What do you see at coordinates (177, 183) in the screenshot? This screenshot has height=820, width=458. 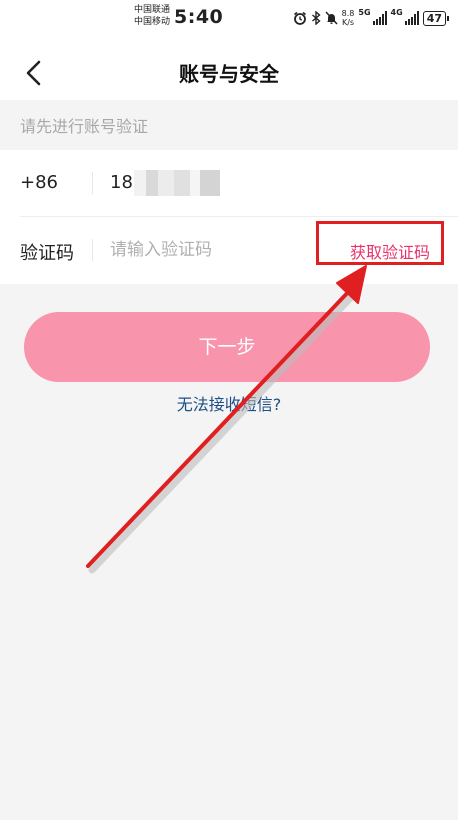 I see `phone-number-redaction` at bounding box center [177, 183].